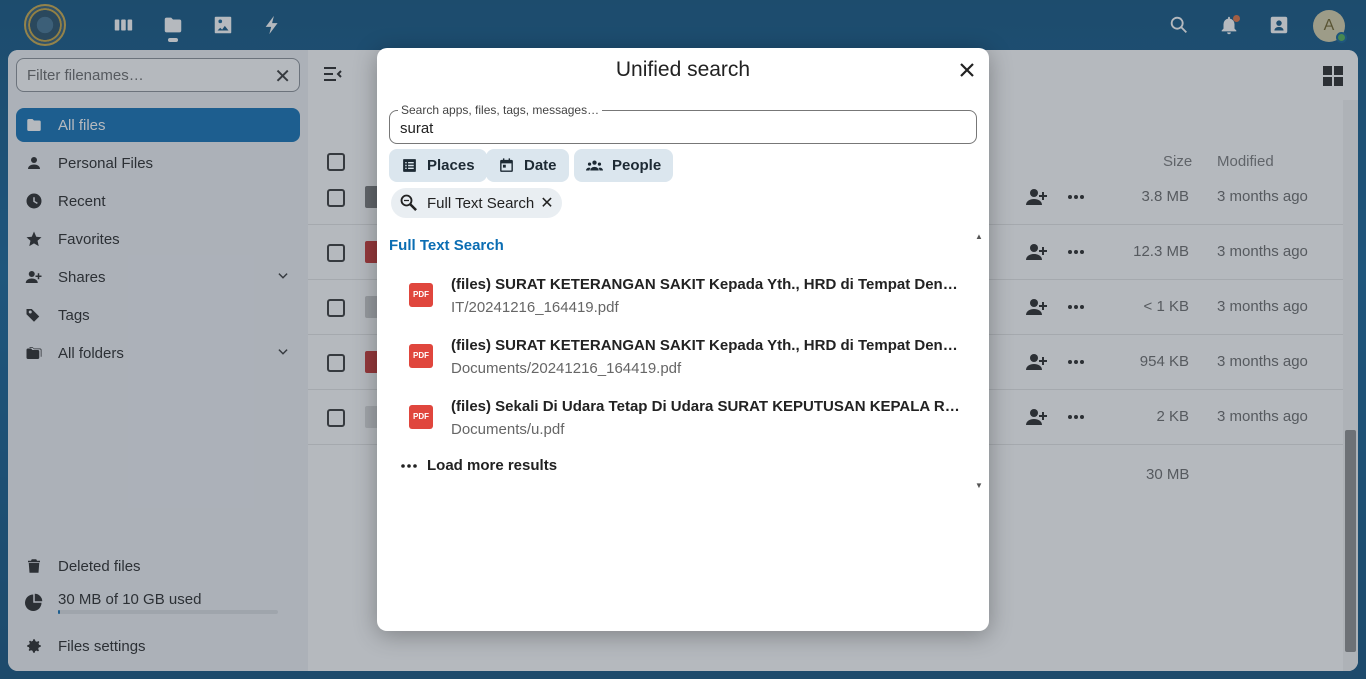 The image size is (1366, 679). I want to click on scroll-up-arrow-icon: ▲, so click(979, 236).